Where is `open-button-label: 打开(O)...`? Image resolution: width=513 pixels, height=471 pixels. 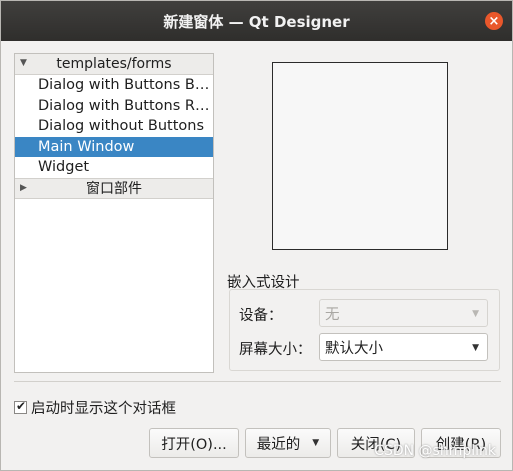
open-button-label: 打开(O)... is located at coordinates (194, 444).